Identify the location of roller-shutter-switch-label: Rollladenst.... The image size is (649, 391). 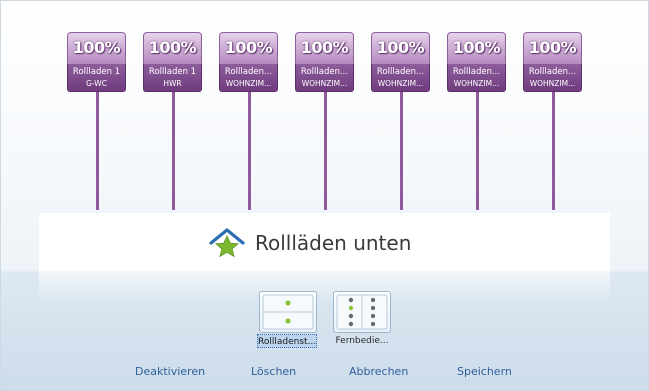
(287, 341).